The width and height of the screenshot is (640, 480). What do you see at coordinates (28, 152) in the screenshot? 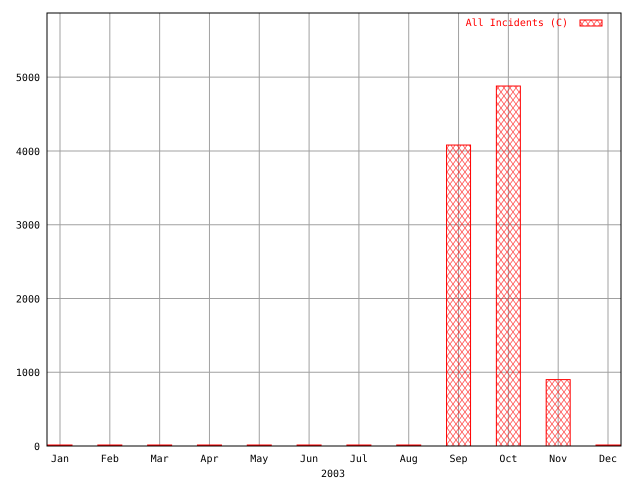
I see `axis-tick-label: 4000` at bounding box center [28, 152].